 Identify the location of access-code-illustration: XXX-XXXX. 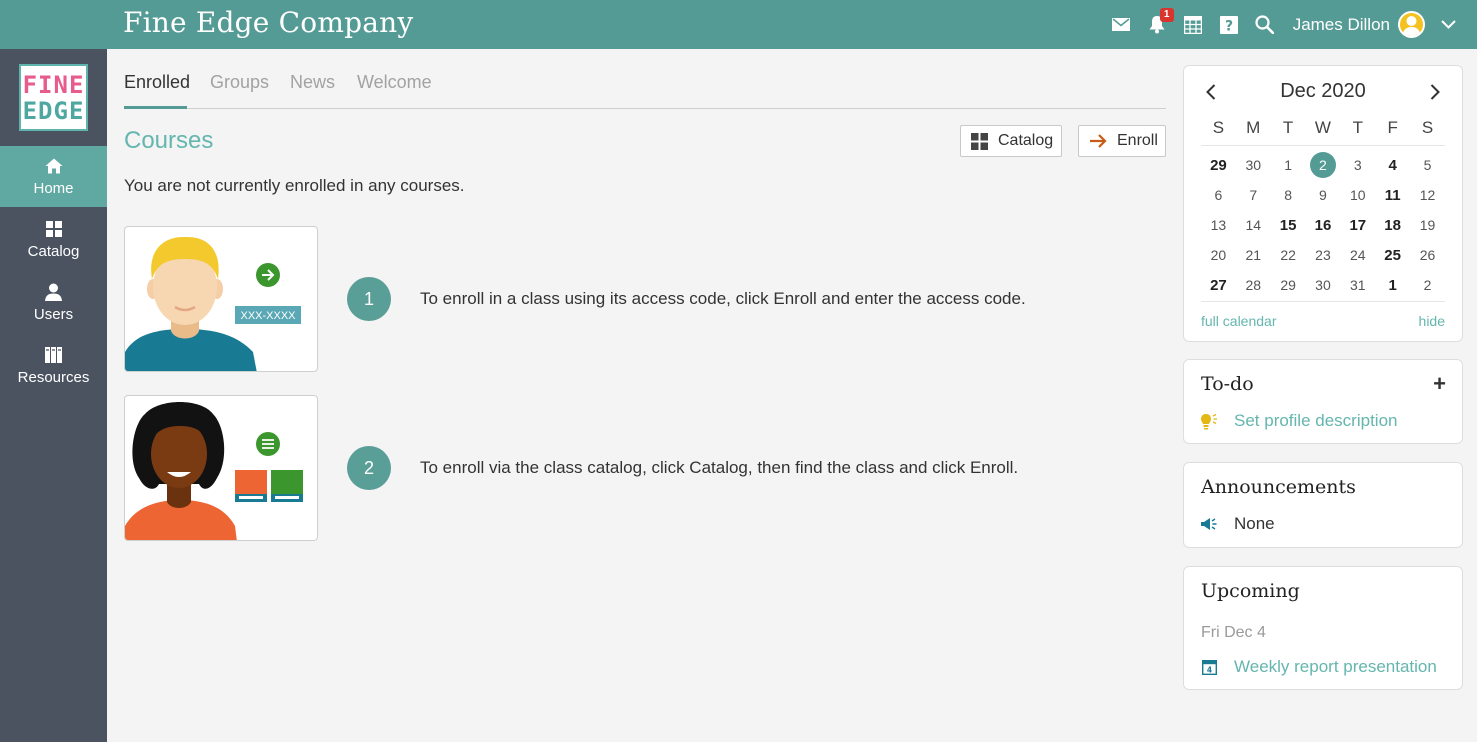
(221, 299).